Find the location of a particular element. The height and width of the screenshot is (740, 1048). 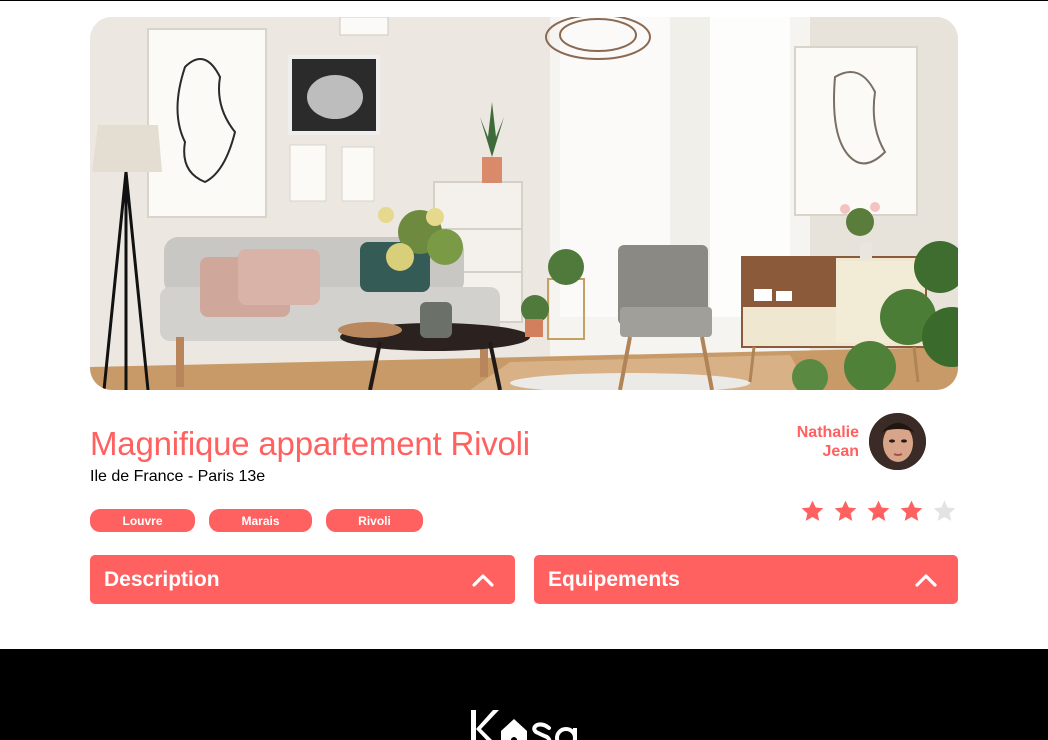

host-name: Nathalie Jean is located at coordinates (819, 442).